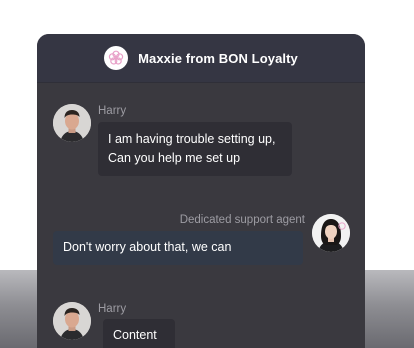 Image resolution: width=414 pixels, height=348 pixels. I want to click on chat-title: Maxxie from BON Loyalty, so click(218, 58).